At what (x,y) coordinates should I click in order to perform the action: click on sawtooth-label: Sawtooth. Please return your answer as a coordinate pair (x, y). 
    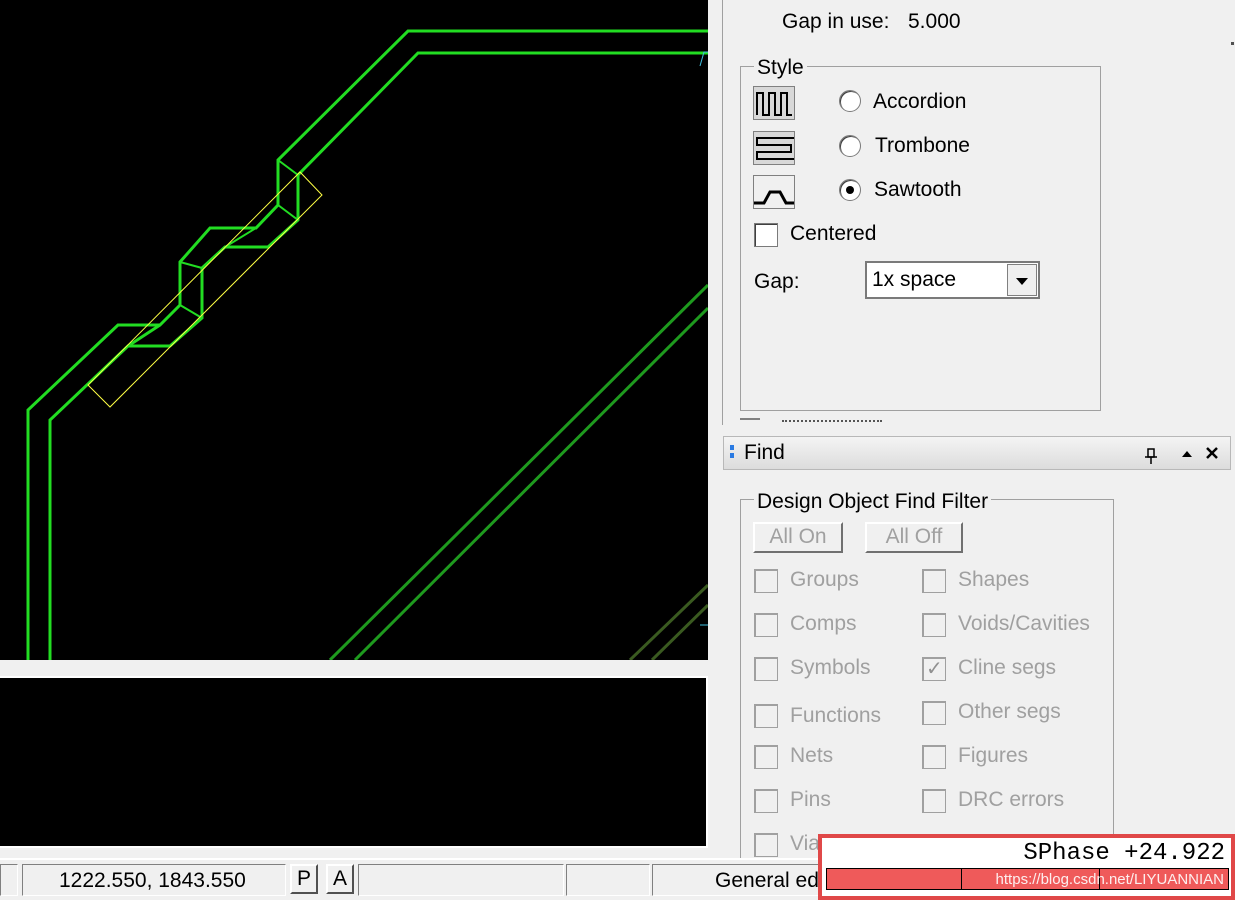
    Looking at the image, I should click on (918, 189).